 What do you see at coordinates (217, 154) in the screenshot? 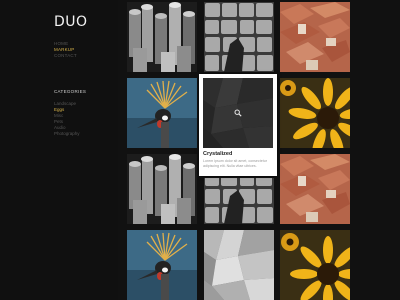
I see `image-title: Crystalized` at bounding box center [217, 154].